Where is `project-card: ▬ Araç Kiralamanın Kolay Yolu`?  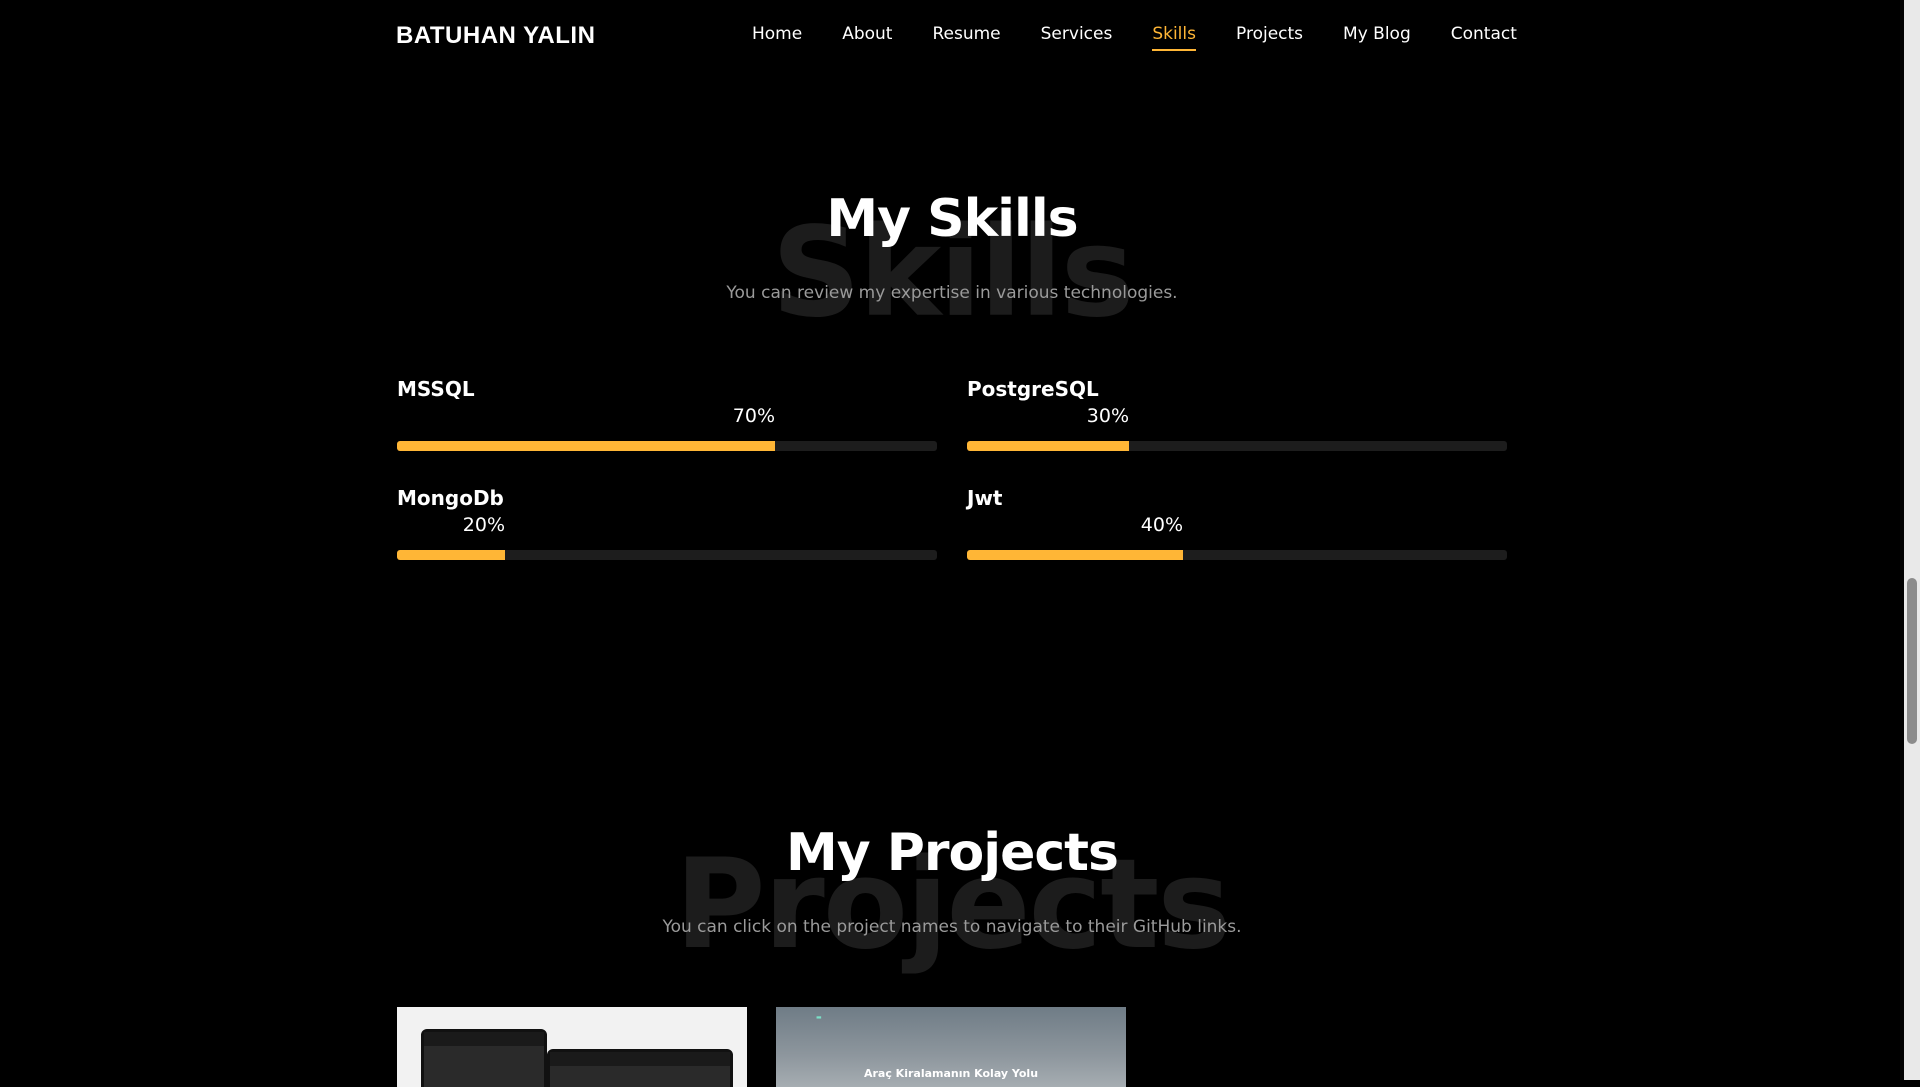
project-card: ▬ Araç Kiralamanın Kolay Yolu is located at coordinates (951, 1047).